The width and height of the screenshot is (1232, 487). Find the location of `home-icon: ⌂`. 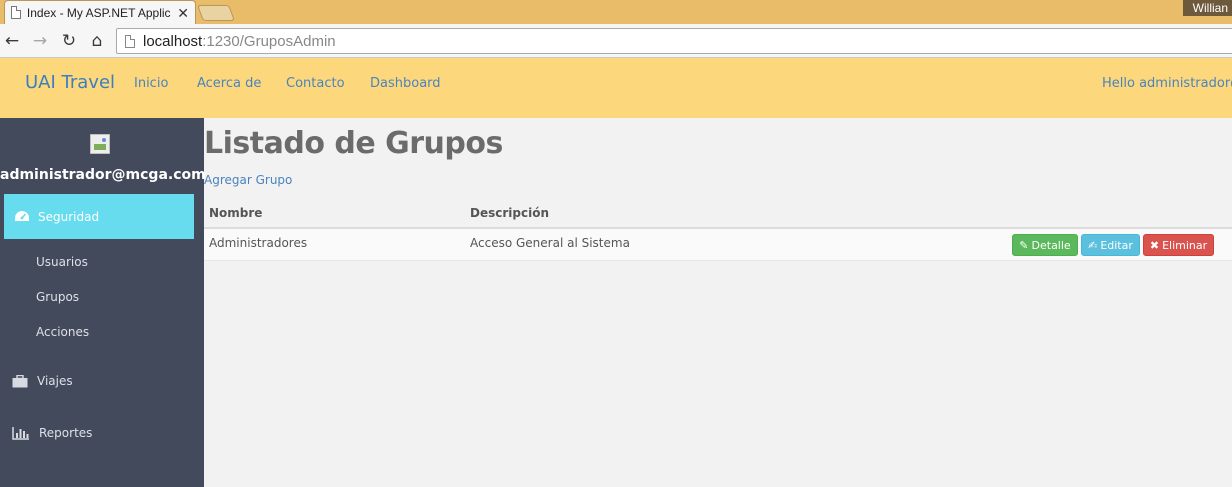

home-icon: ⌂ is located at coordinates (97, 41).